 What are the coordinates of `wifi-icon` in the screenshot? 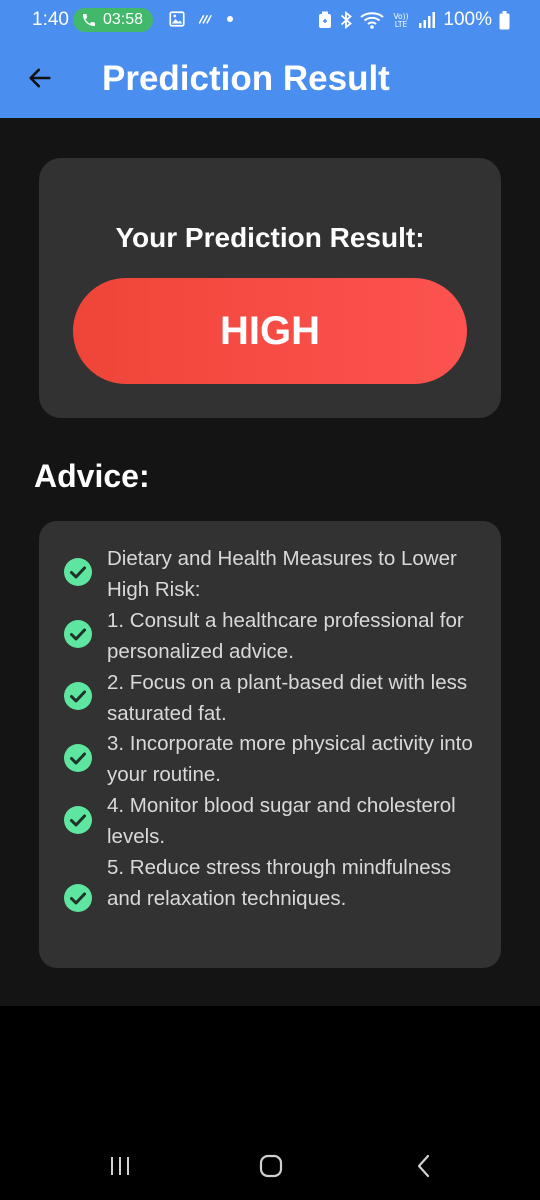 It's located at (372, 20).